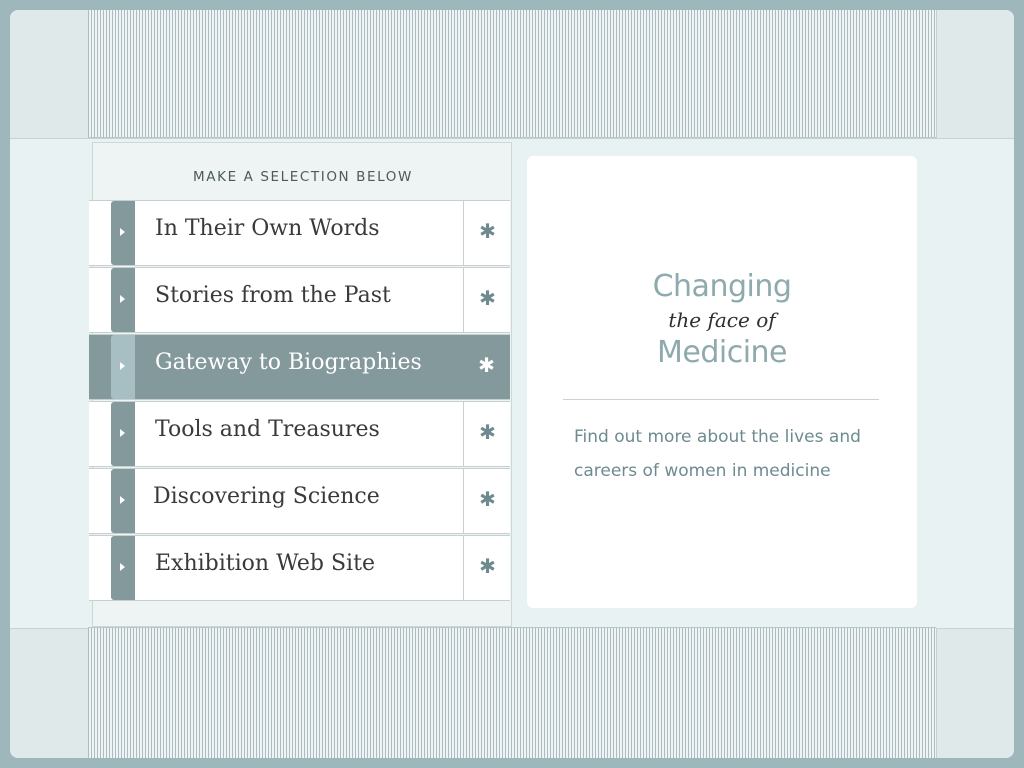 The width and height of the screenshot is (1024, 768). I want to click on logo-line-the-face-of: the face of, so click(722, 320).